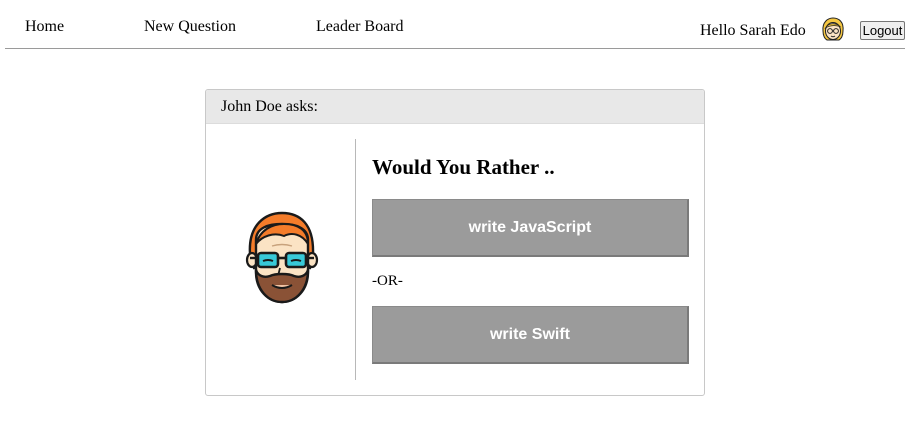  What do you see at coordinates (463, 167) in the screenshot?
I see `question-title: Would You Rather ..` at bounding box center [463, 167].